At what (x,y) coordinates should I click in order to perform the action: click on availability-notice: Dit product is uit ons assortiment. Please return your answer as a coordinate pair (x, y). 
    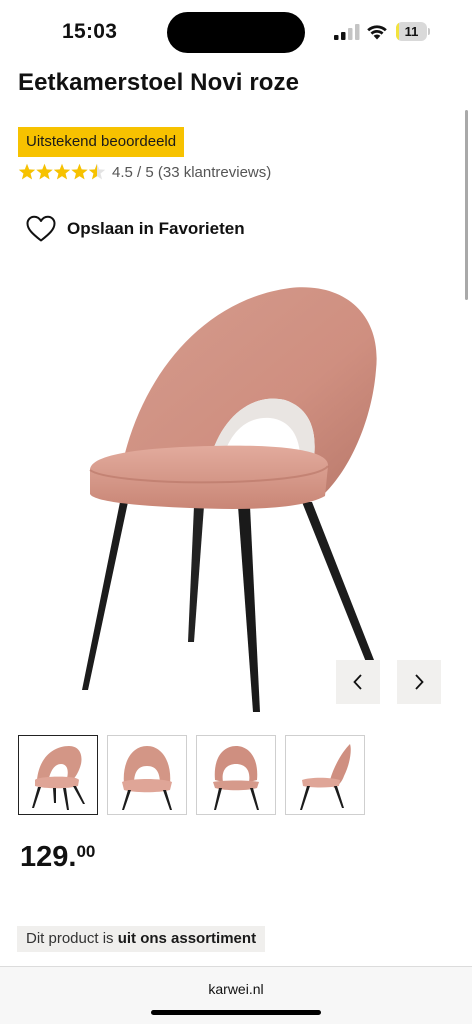
    Looking at the image, I should click on (141, 939).